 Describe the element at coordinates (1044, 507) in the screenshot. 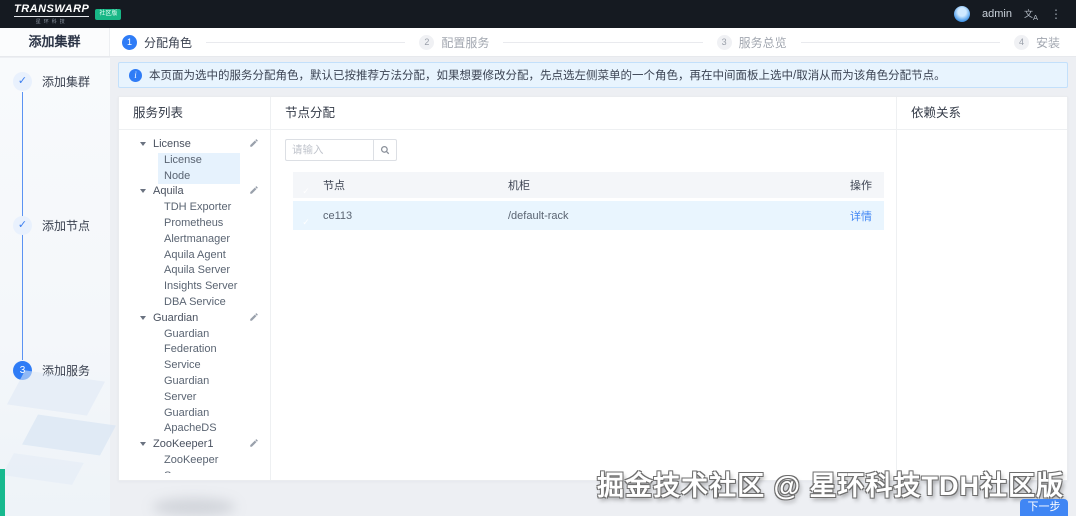

I see `next-step-button: 下一步` at that location.